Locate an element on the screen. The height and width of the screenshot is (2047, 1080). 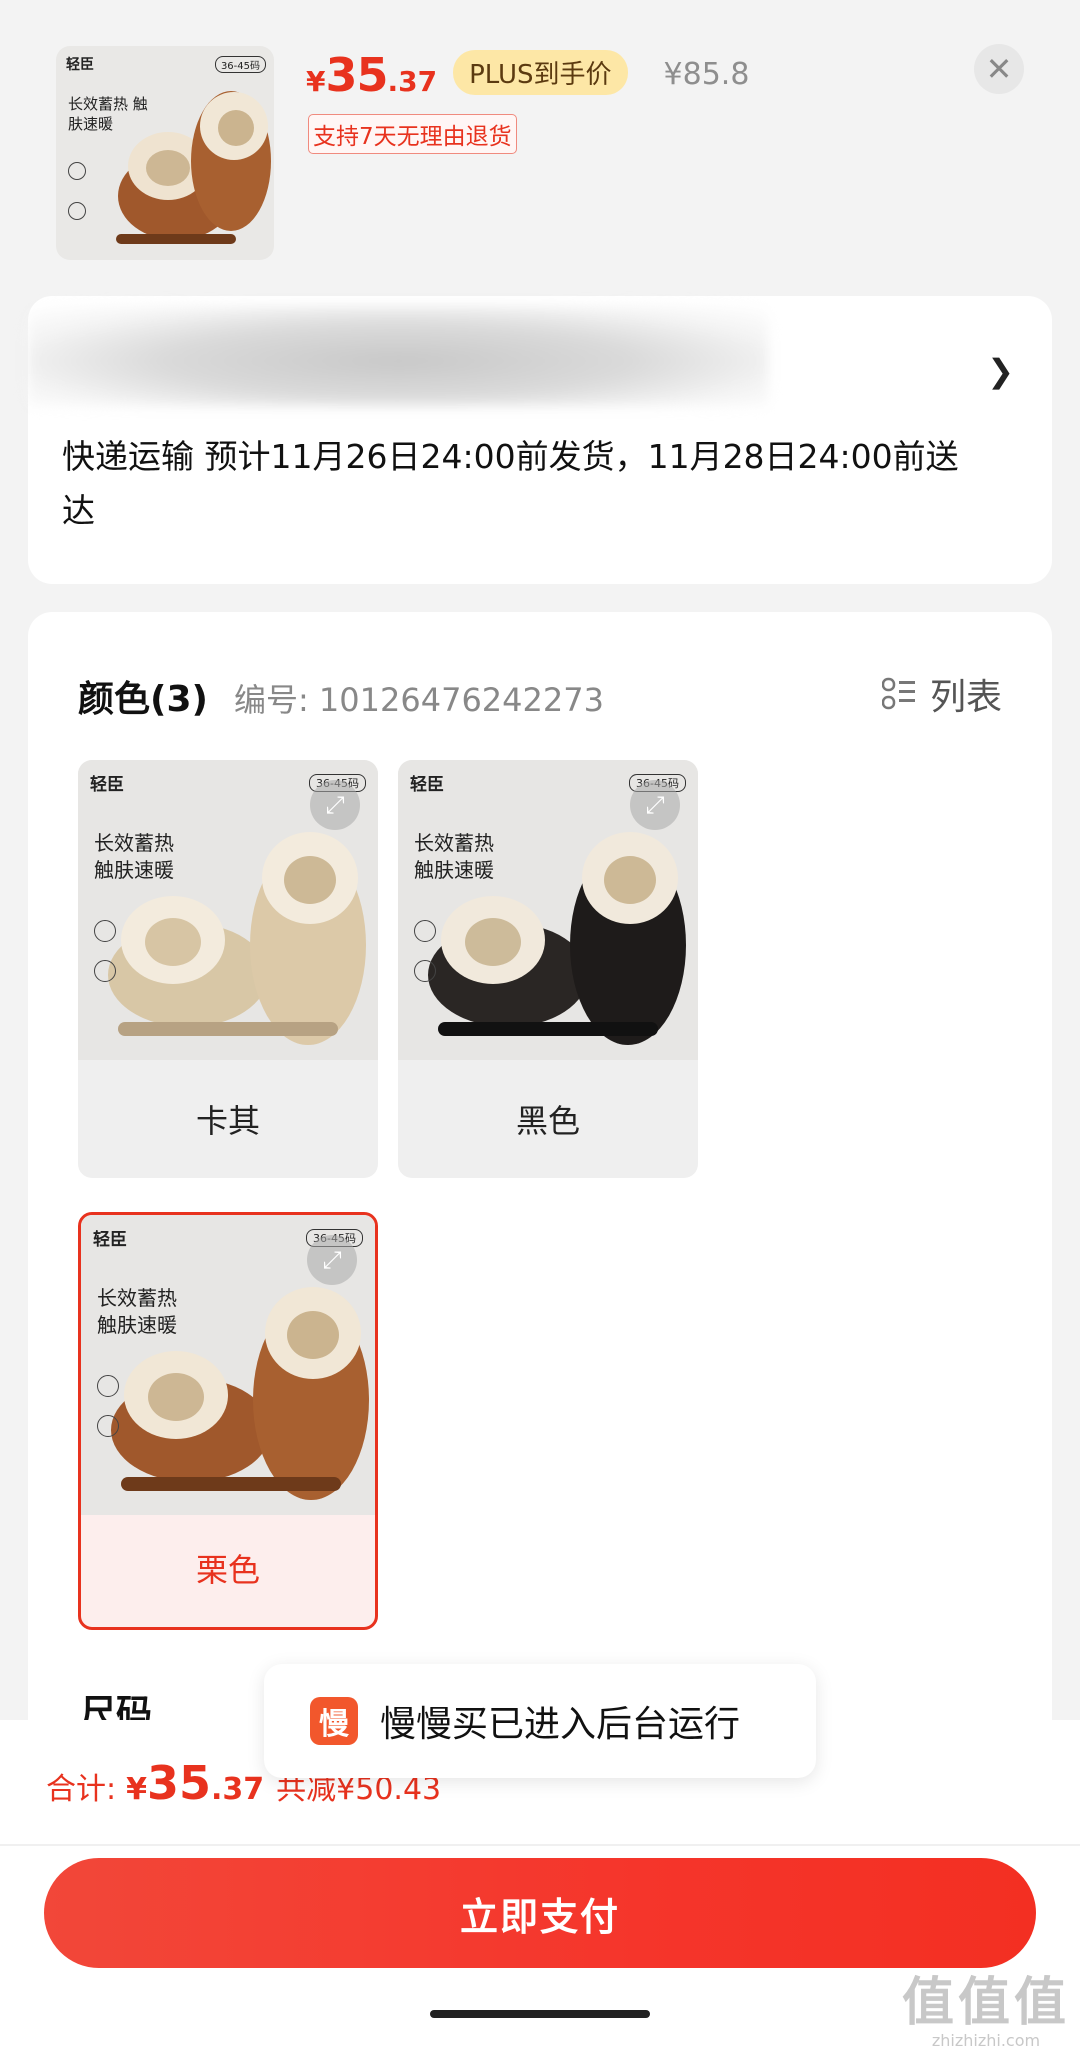
size-range-tag: 36-45码 is located at coordinates (240, 64).